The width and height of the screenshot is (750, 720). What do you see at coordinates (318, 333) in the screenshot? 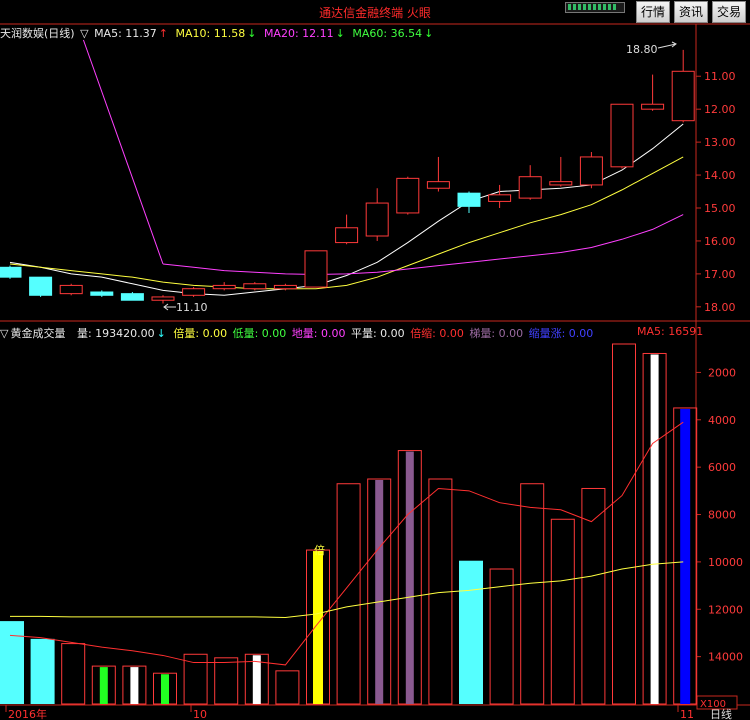
I see `ground-volume-value: 地量: 0.00` at bounding box center [318, 333].